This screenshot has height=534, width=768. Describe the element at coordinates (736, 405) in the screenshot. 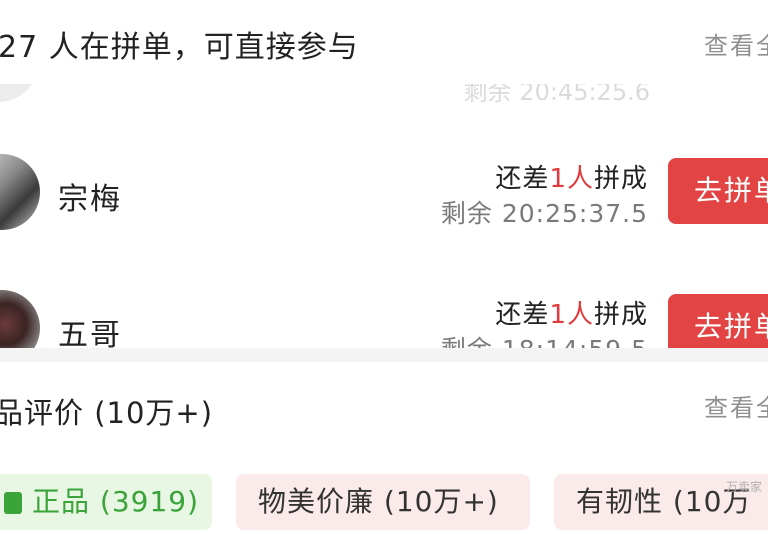

I see `reviews-see-all-link: 查看全` at that location.